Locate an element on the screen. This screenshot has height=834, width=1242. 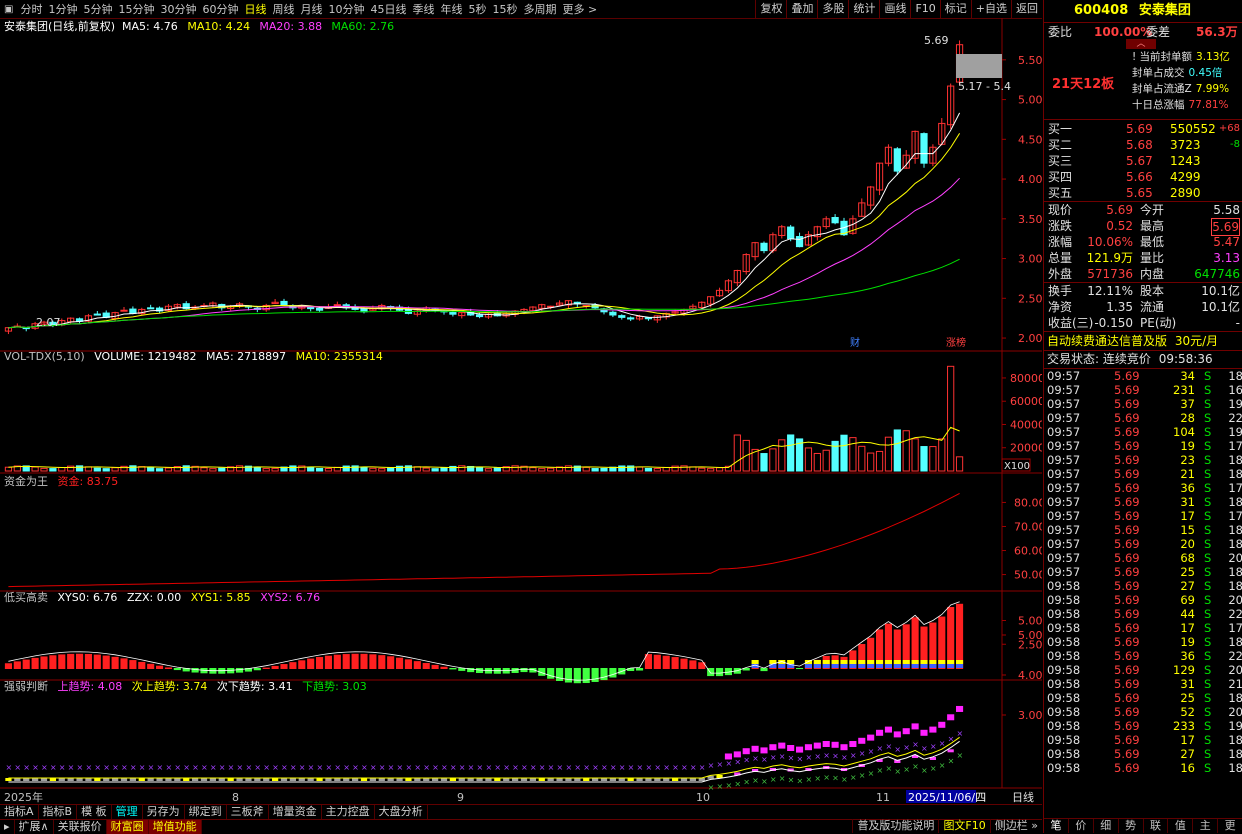
sidebar-toggle: 侧边栏 » is located at coordinates (1015, 826).